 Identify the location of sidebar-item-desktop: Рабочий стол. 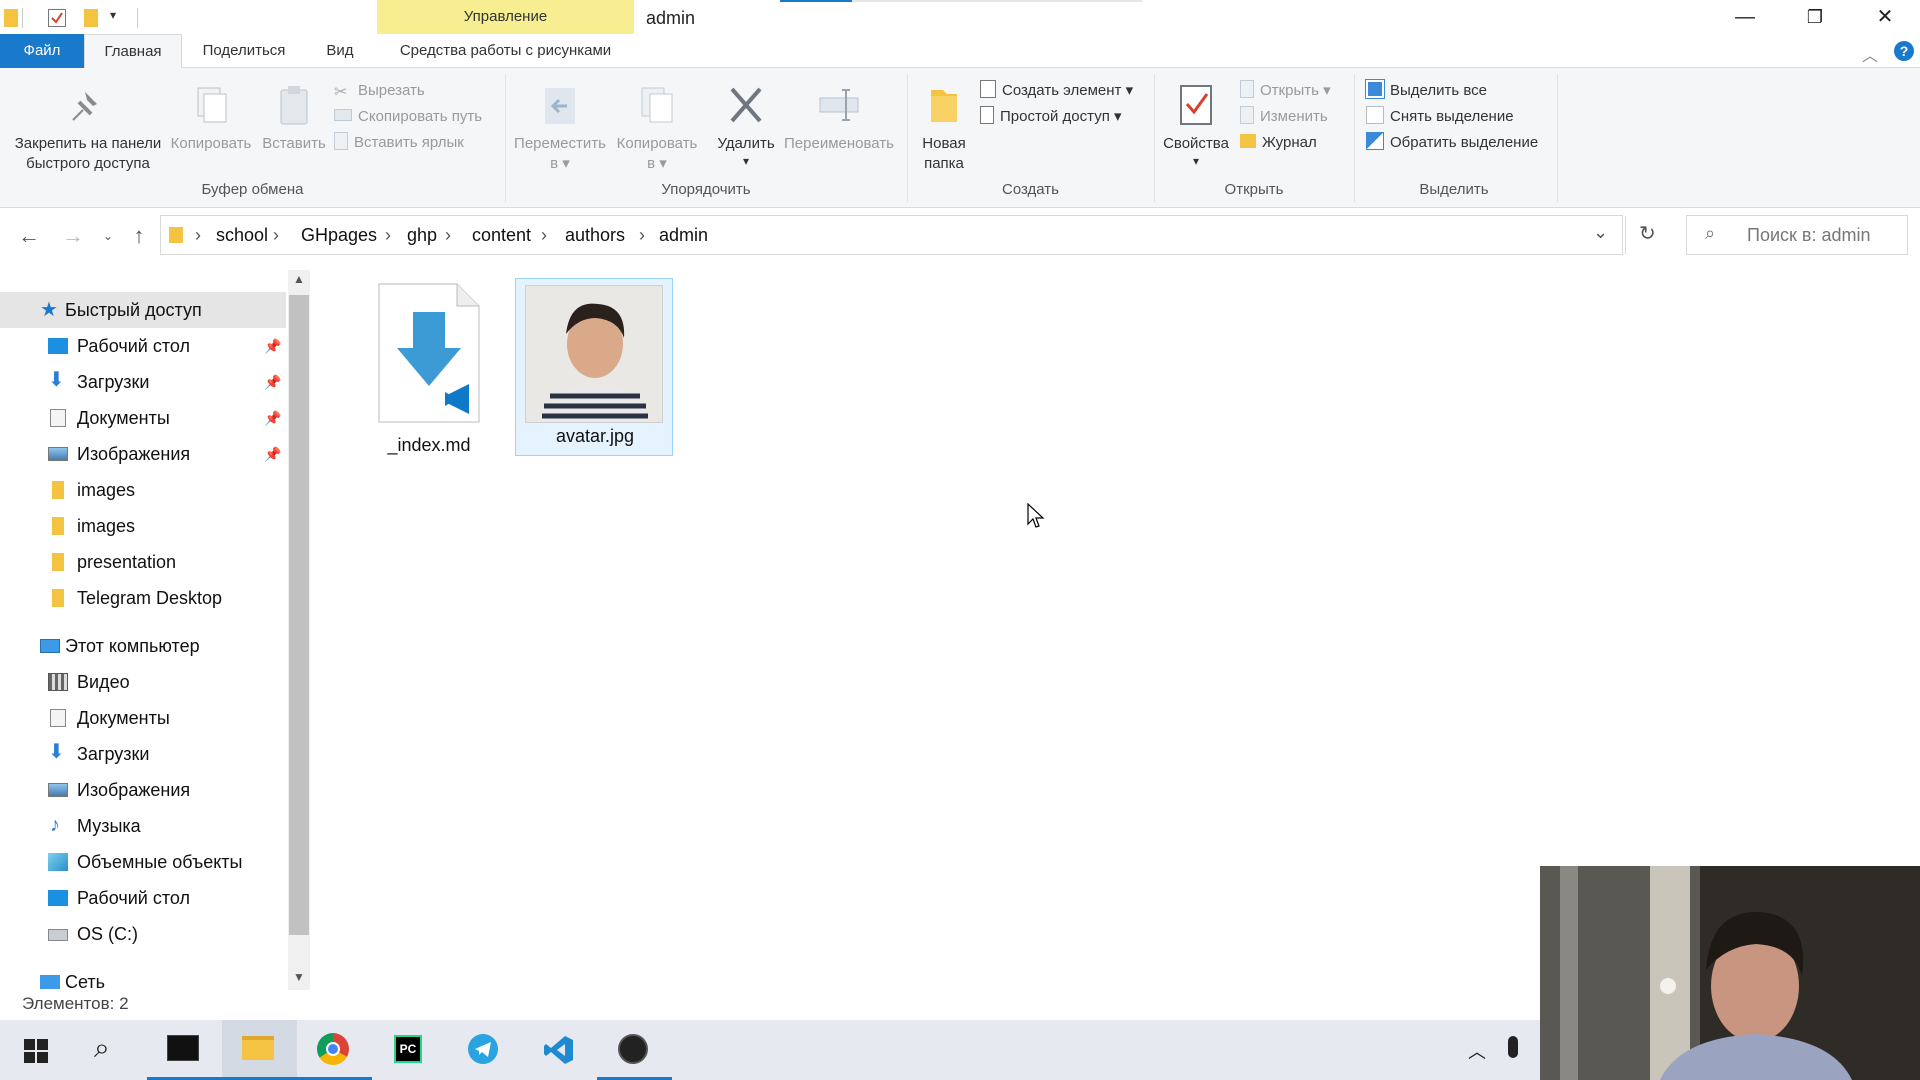
(142, 898).